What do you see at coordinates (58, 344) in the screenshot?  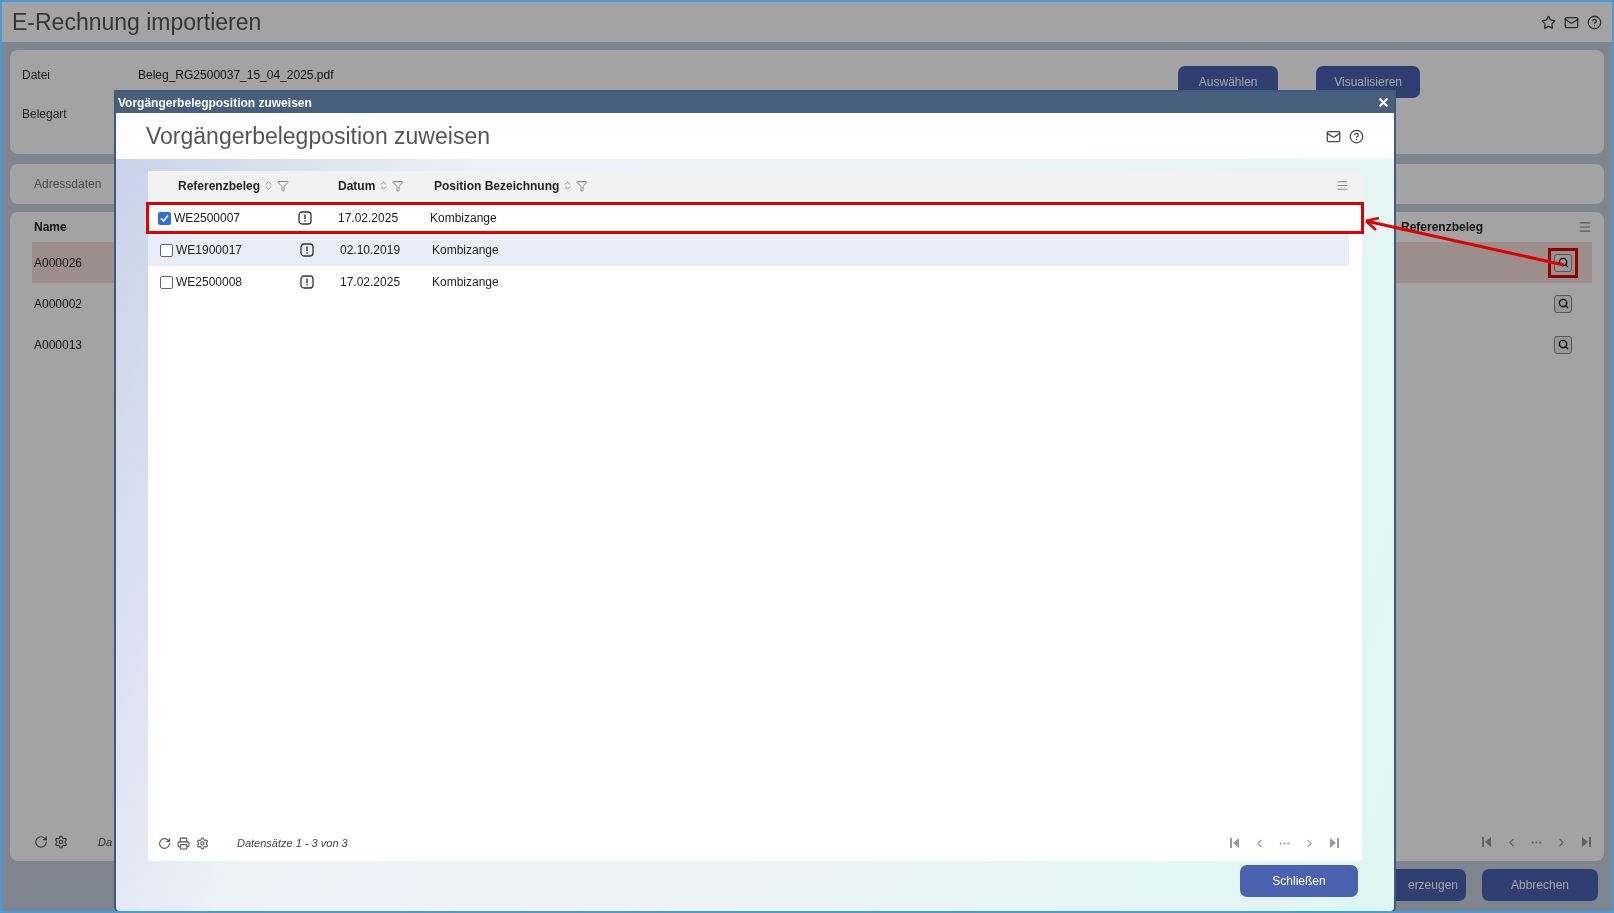 I see `table-cell: A000013` at bounding box center [58, 344].